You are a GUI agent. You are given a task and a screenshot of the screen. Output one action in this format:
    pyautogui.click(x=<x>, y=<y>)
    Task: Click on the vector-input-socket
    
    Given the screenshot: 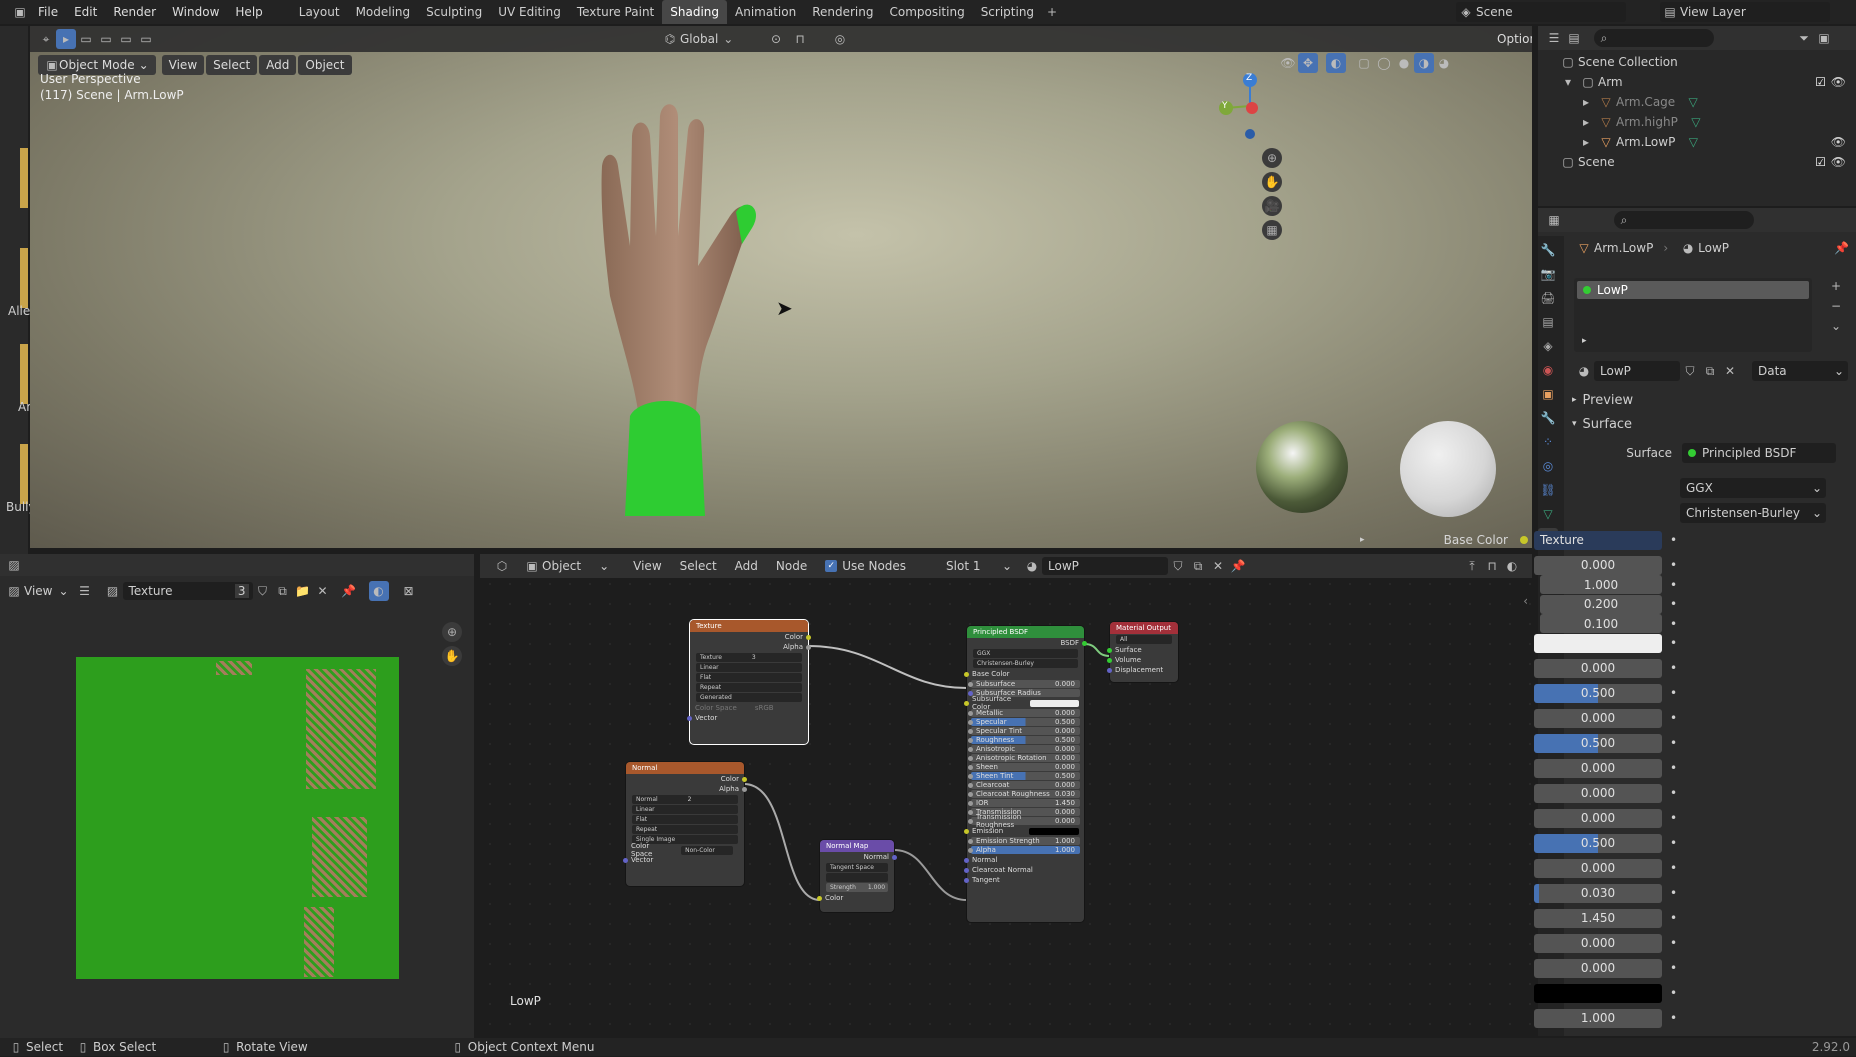 What is the action you would take?
    pyautogui.click(x=689, y=718)
    